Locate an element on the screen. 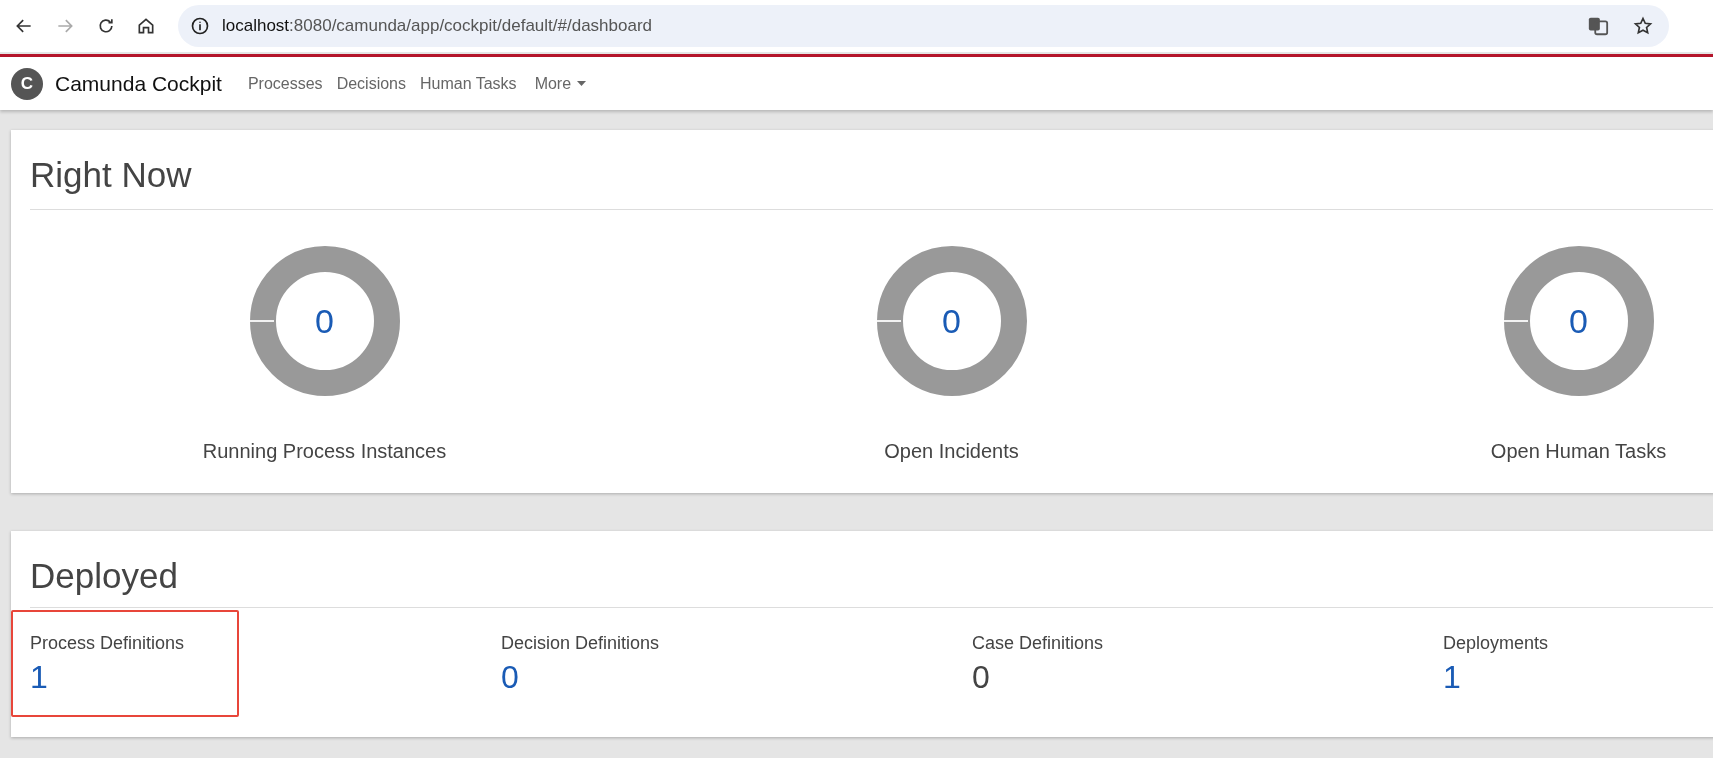 This screenshot has height=758, width=1713. metric-label: Running Process Instances is located at coordinates (324, 451).